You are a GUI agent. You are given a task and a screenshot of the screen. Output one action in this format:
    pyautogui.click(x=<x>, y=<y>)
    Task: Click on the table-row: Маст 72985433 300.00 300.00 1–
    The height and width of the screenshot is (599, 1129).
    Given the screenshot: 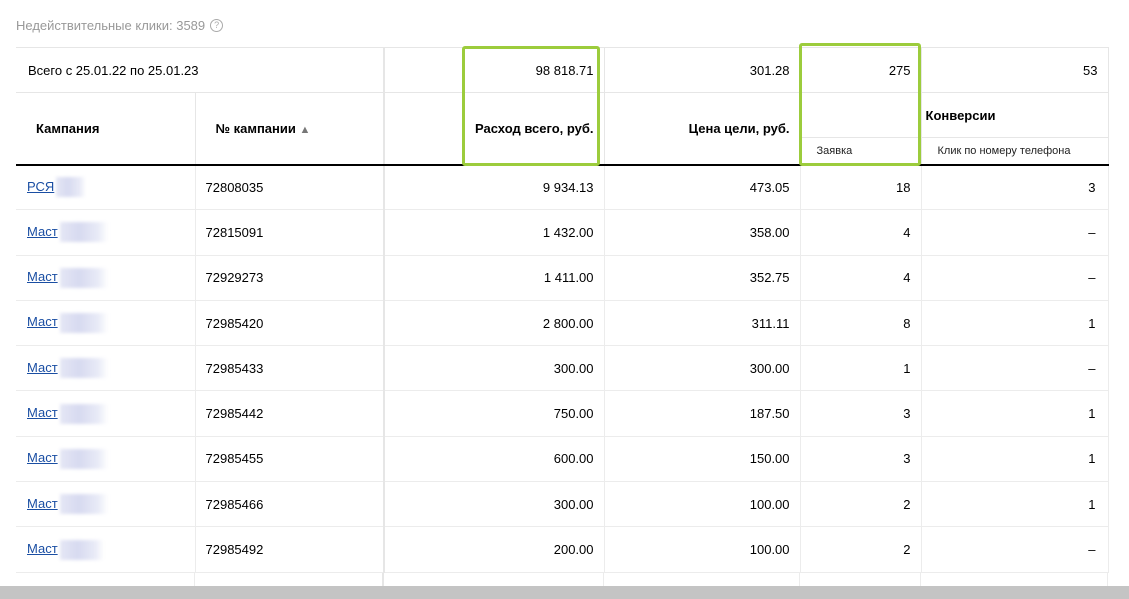 What is the action you would take?
    pyautogui.click(x=562, y=368)
    